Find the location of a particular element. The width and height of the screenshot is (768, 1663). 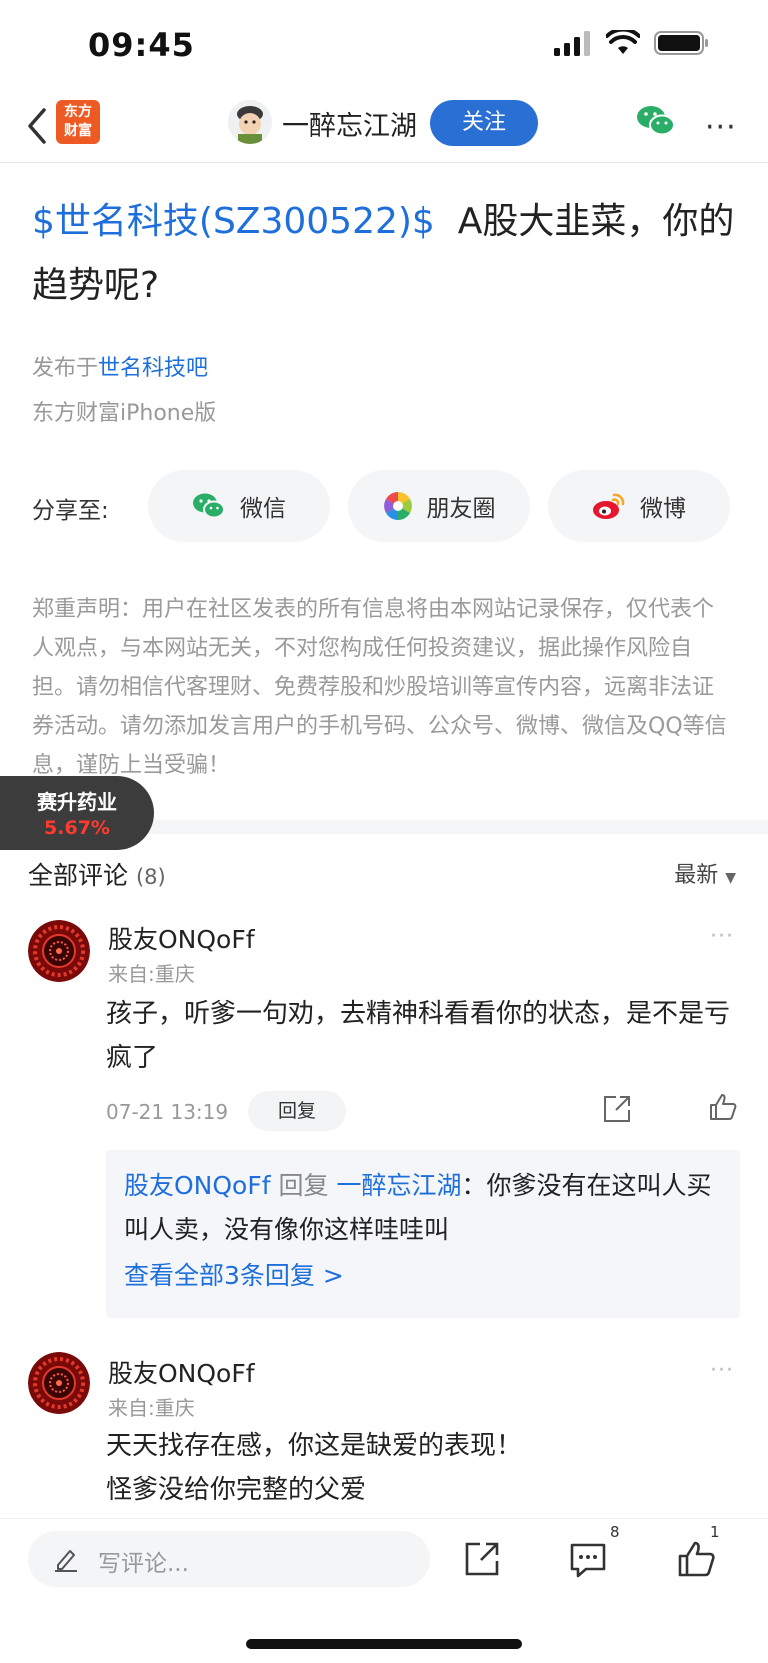

comments-header: 全部评论 (8) is located at coordinates (97, 874).